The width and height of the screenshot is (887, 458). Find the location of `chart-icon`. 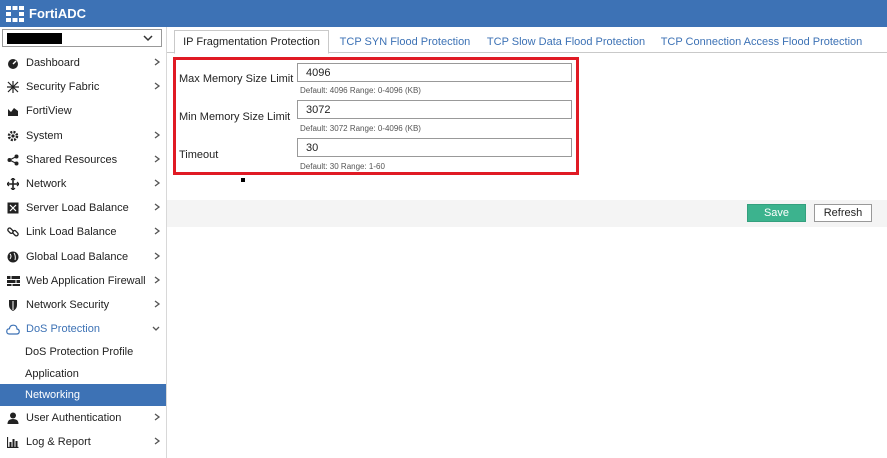

chart-icon is located at coordinates (13, 111).